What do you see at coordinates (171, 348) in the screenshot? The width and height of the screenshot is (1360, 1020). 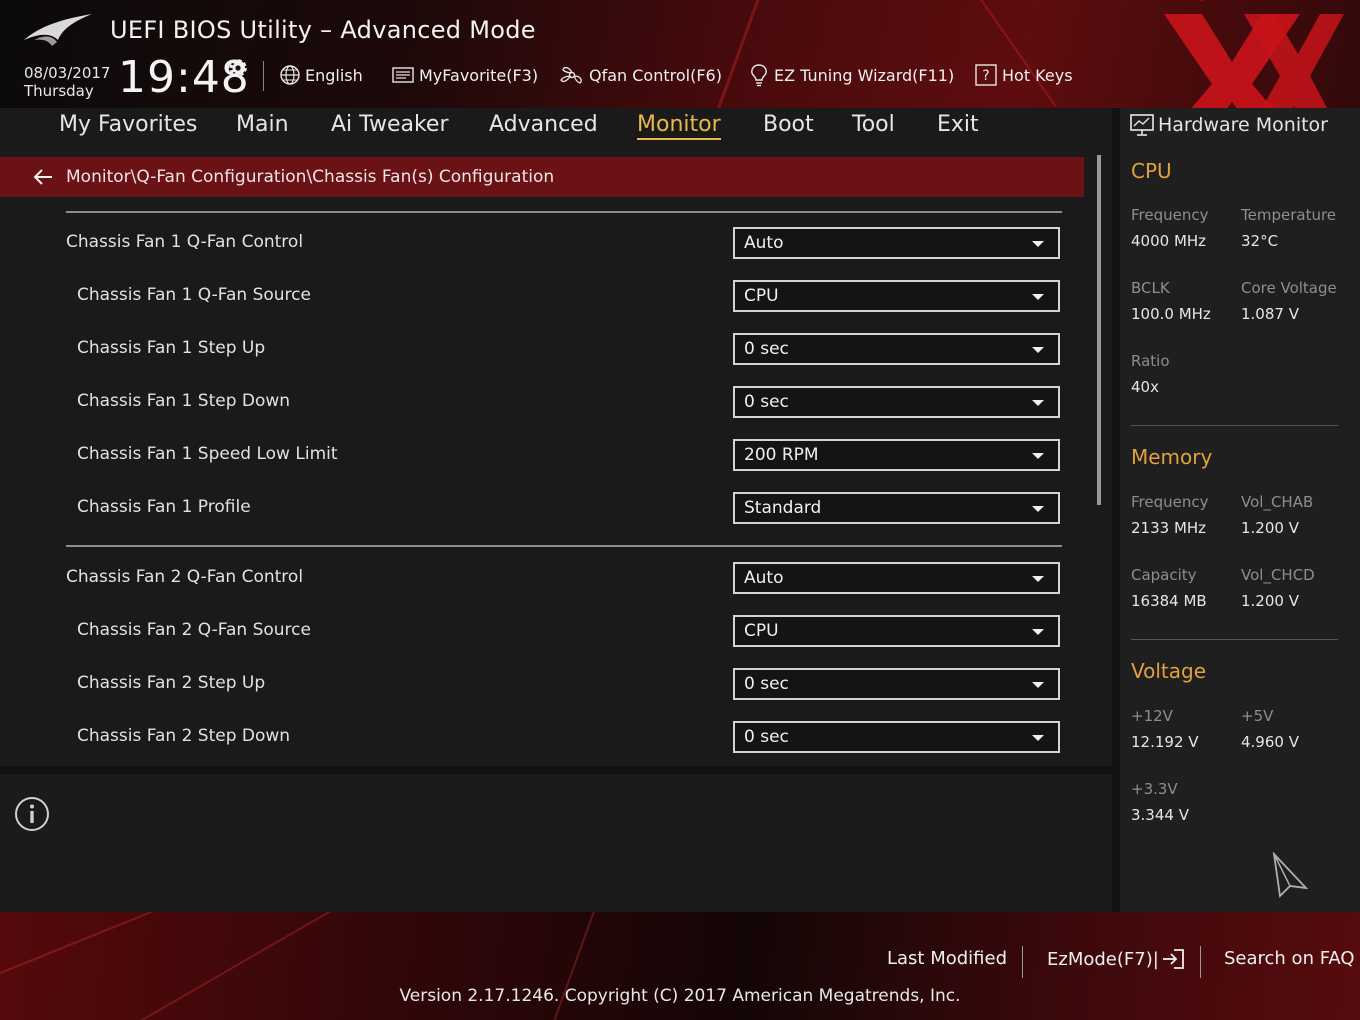 I see `setting-label: Chassis Fan 1 Step Up` at bounding box center [171, 348].